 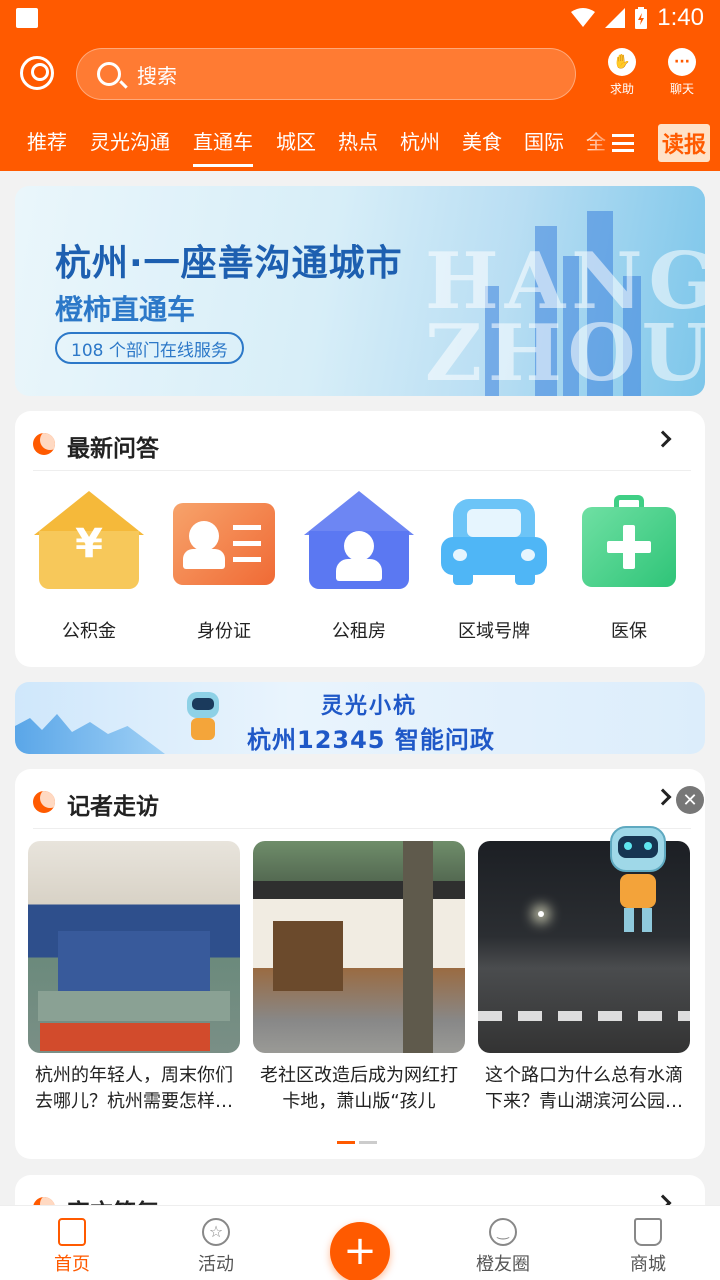 What do you see at coordinates (648, 1264) in the screenshot?
I see `nav-label: 商城` at bounding box center [648, 1264].